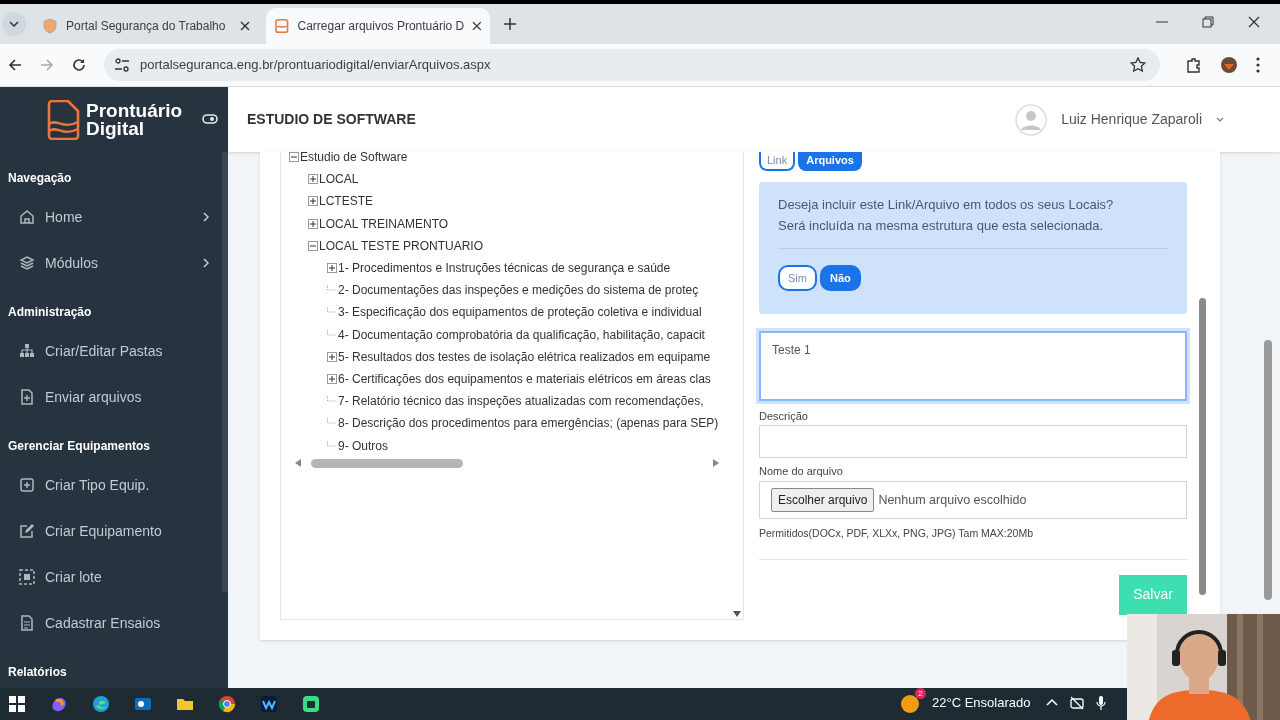 The image size is (1280, 720). Describe the element at coordinates (381, 26) in the screenshot. I see `tab-title: Carregar arquivos Prontuário D` at that location.